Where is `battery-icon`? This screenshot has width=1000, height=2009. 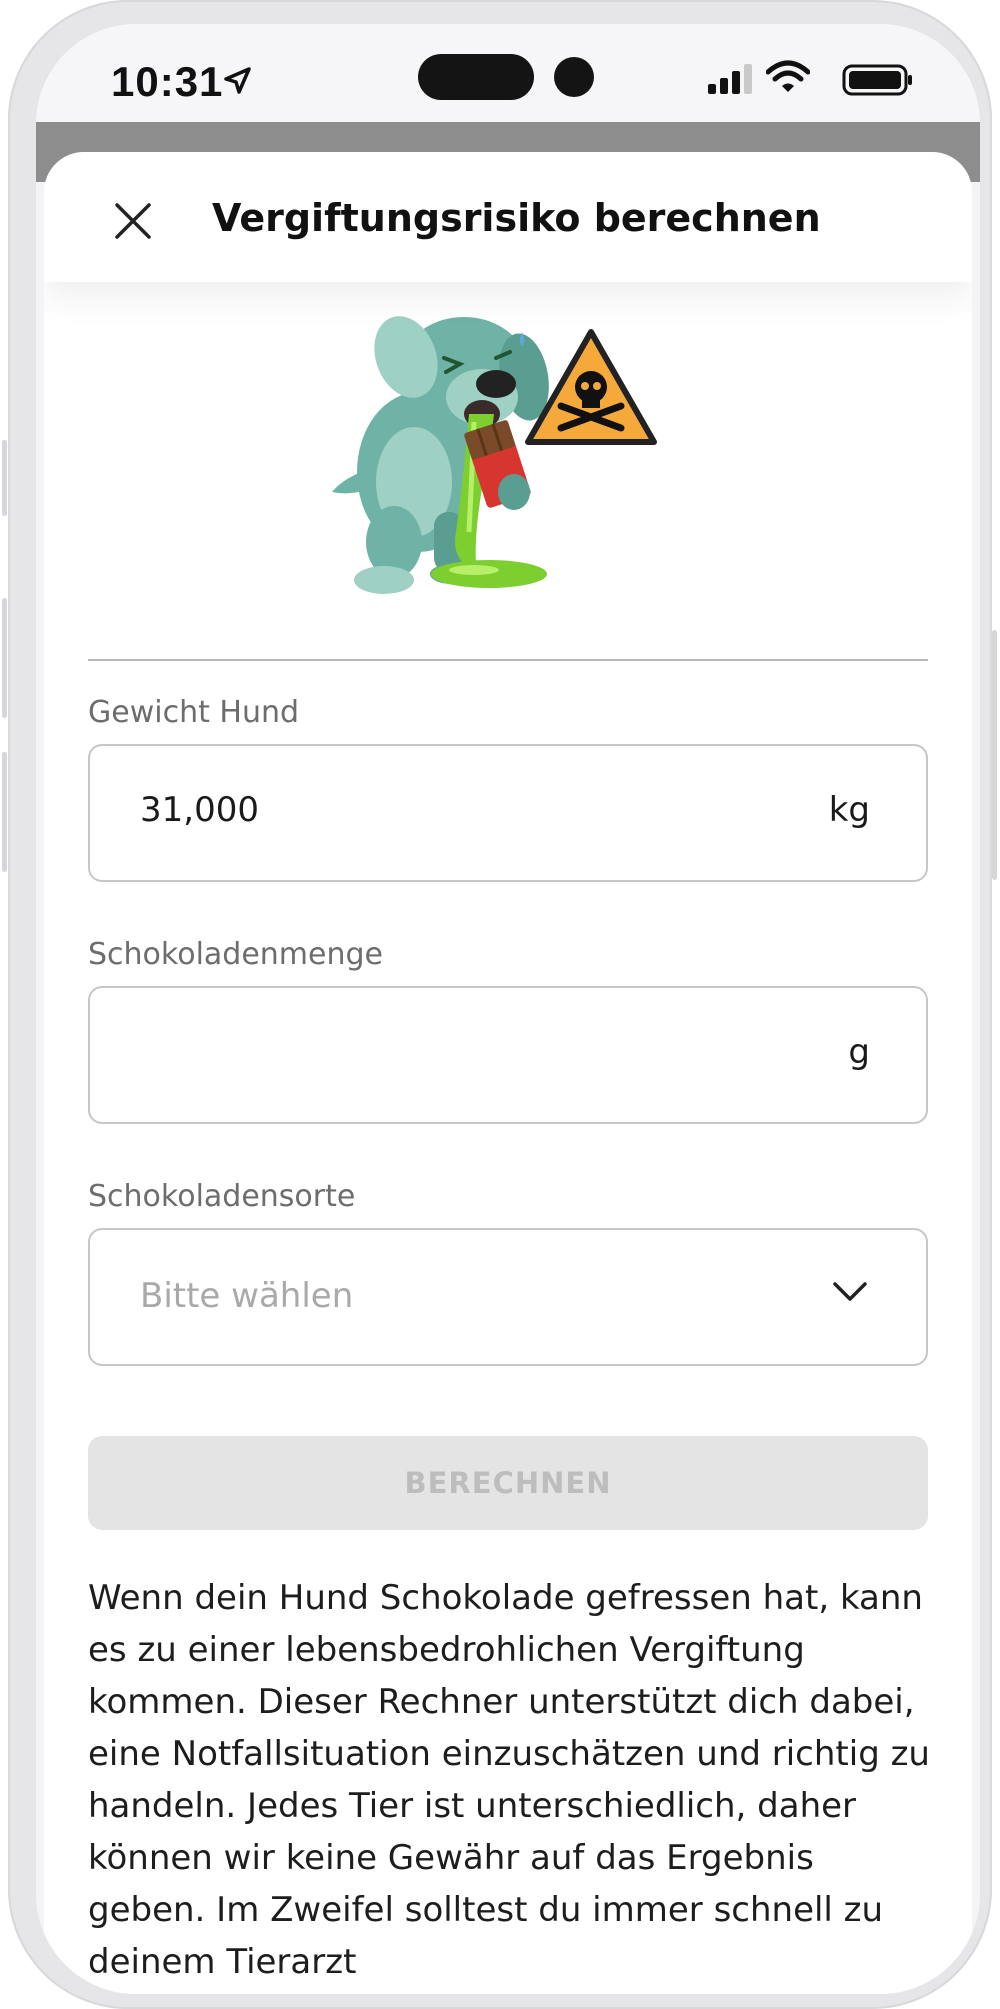 battery-icon is located at coordinates (878, 82).